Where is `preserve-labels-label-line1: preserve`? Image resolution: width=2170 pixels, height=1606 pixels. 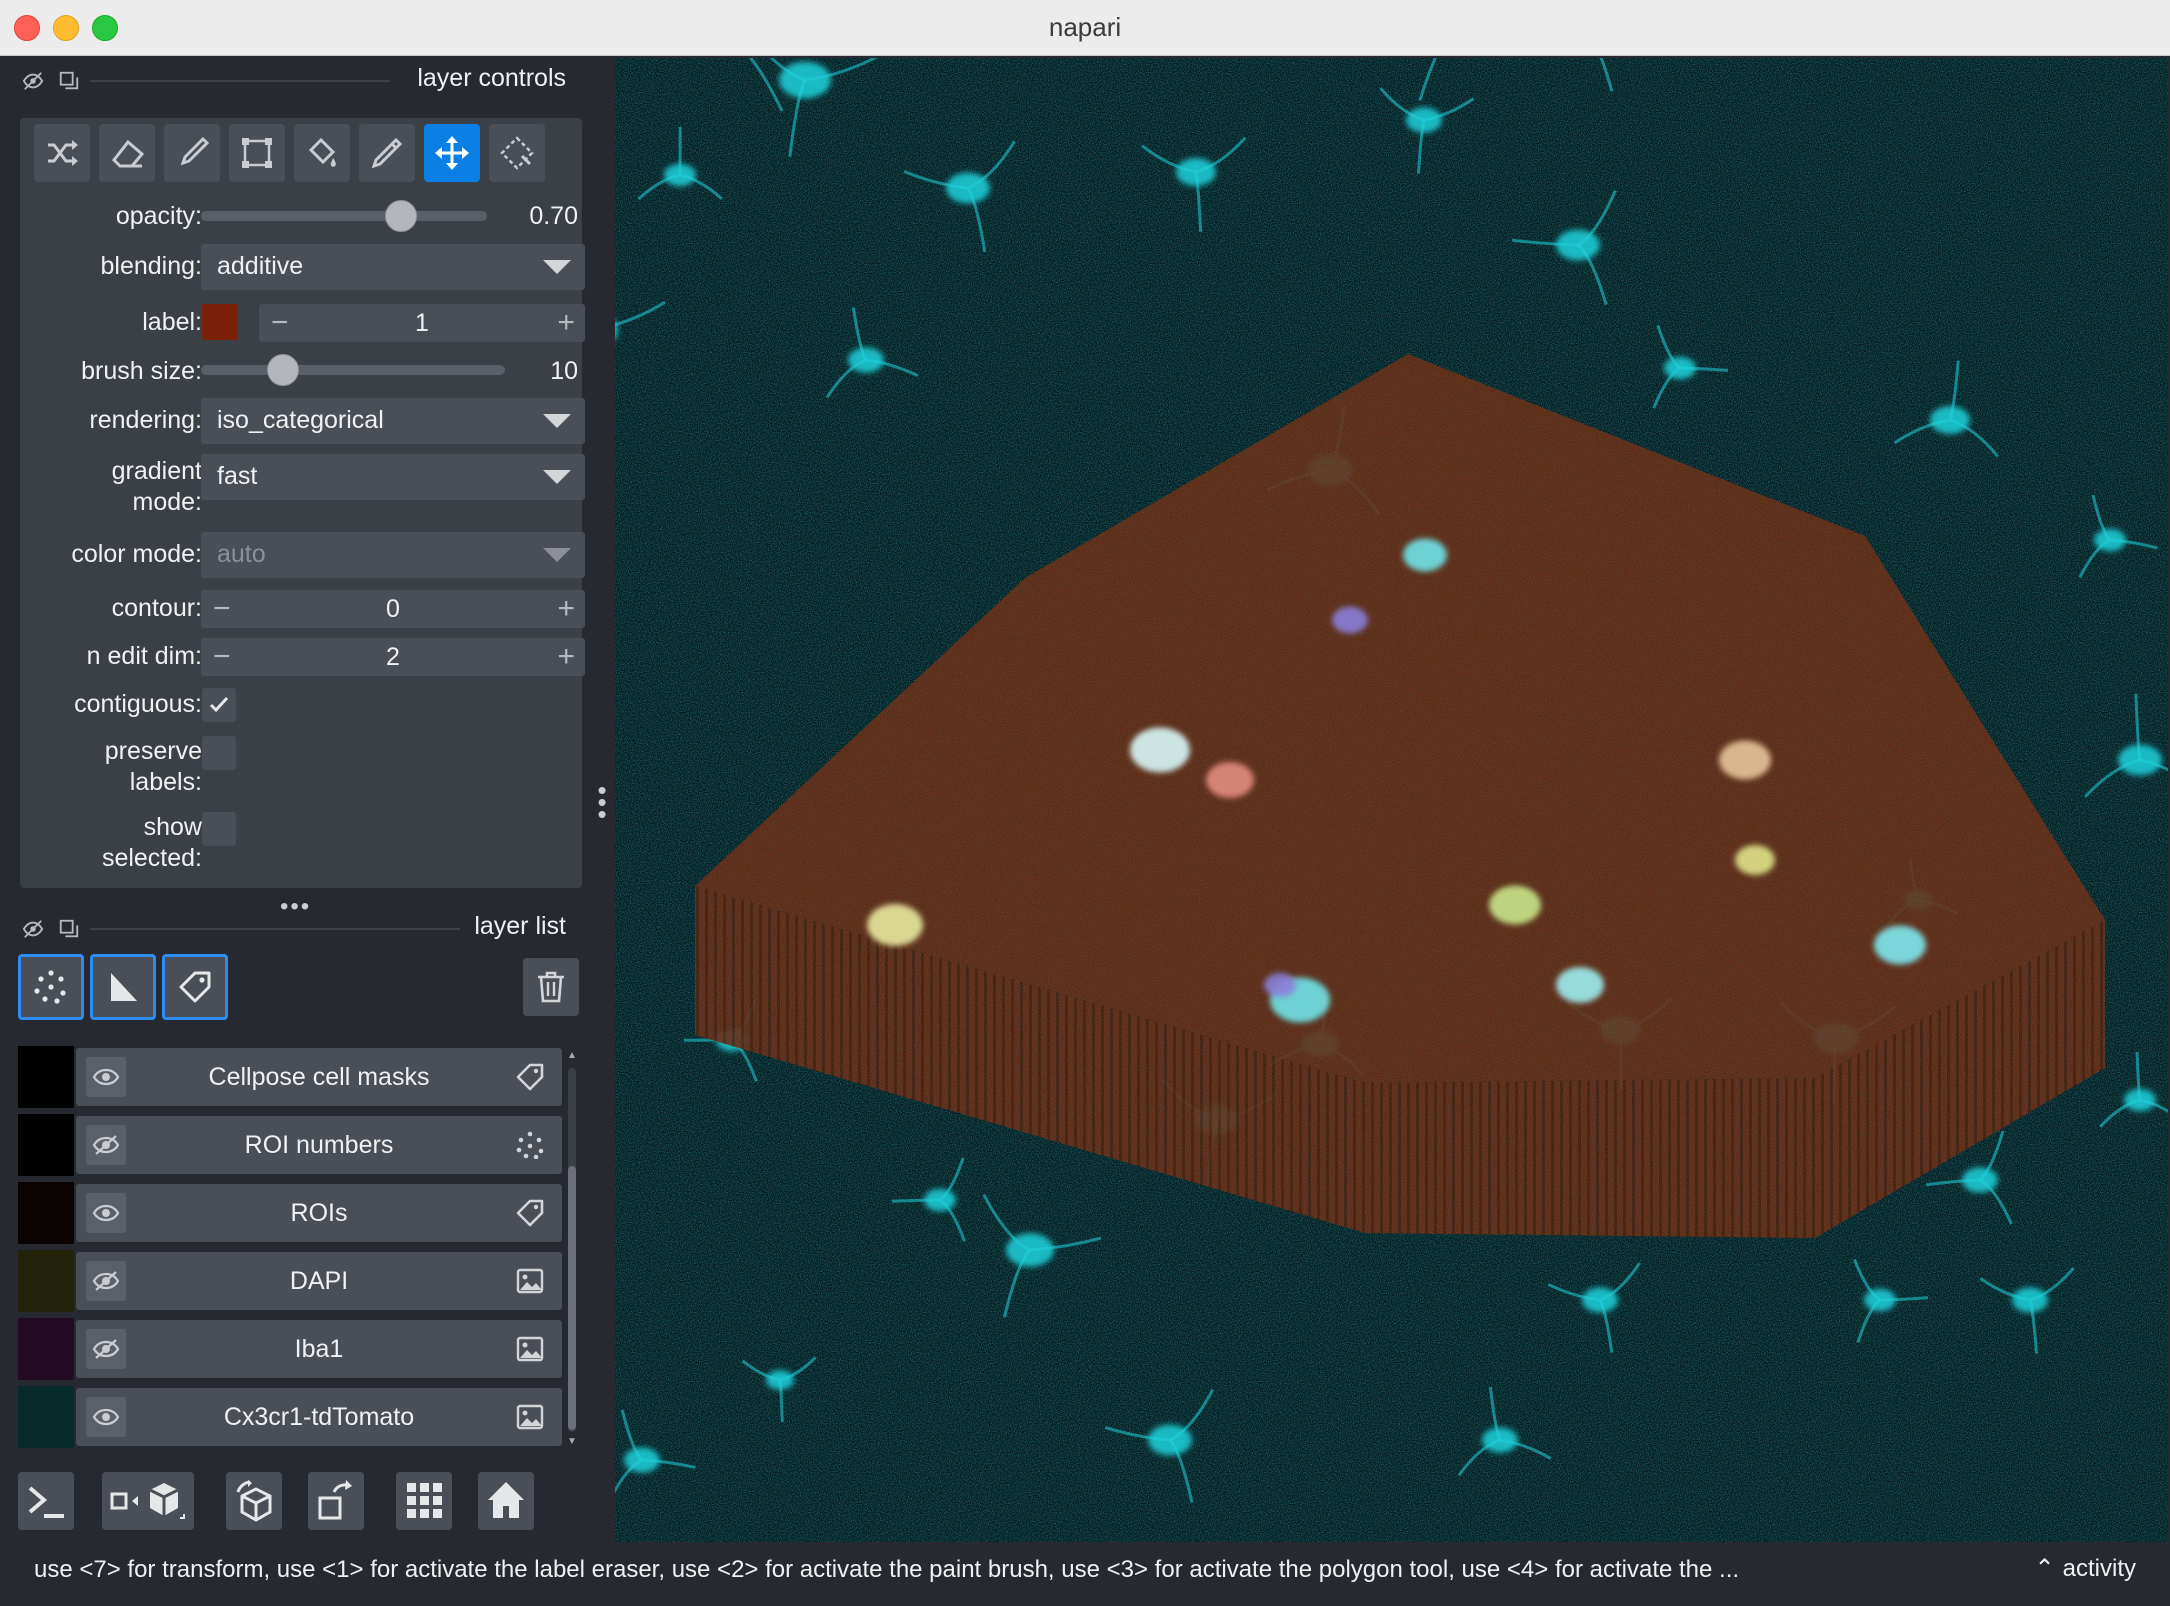 preserve-labels-label-line1: preserve is located at coordinates (153, 751).